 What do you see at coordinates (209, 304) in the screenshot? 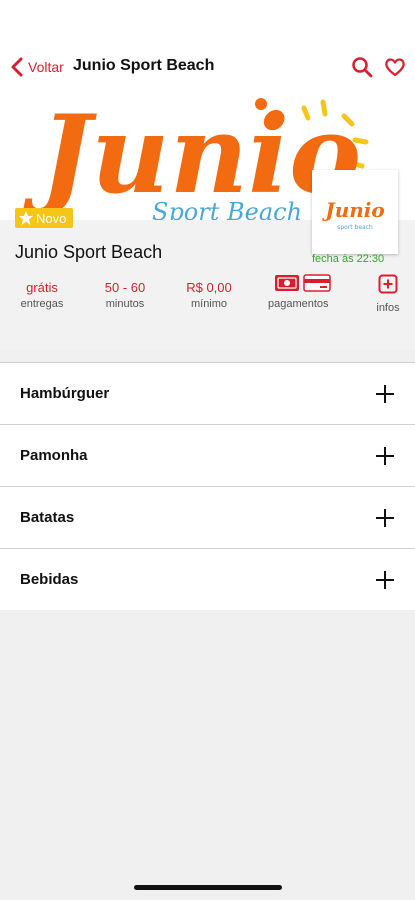
I see `minimum-order-label: mínimo` at bounding box center [209, 304].